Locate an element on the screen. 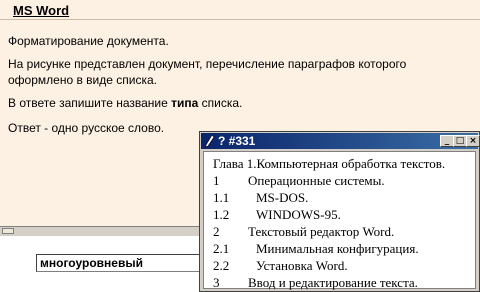 Image resolution: width=480 pixels, height=292 pixels. list-item: Операционные системы. is located at coordinates (316, 180).